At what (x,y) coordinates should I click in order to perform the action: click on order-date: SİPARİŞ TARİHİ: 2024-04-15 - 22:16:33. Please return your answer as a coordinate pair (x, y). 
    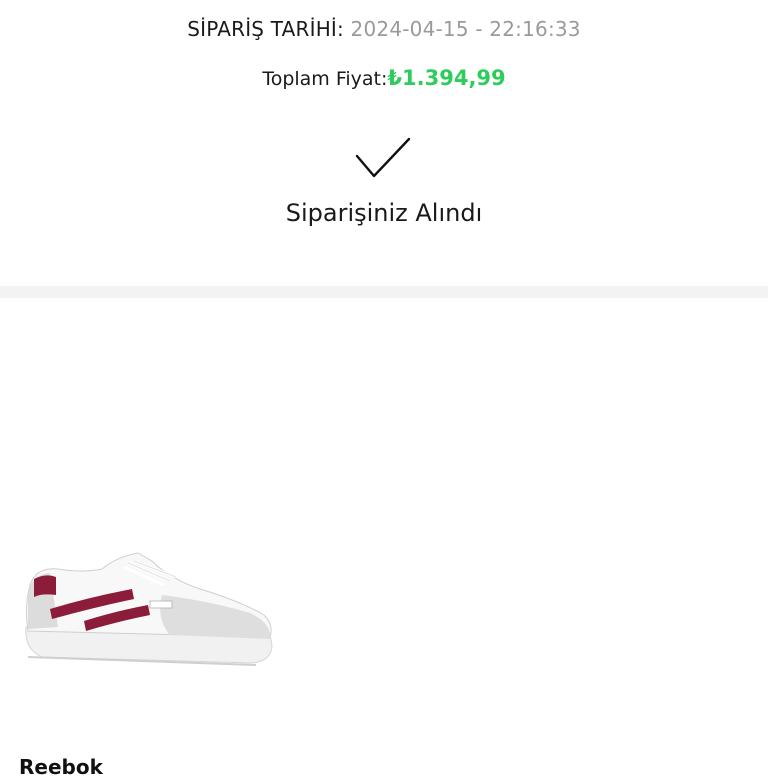
    Looking at the image, I should click on (384, 29).